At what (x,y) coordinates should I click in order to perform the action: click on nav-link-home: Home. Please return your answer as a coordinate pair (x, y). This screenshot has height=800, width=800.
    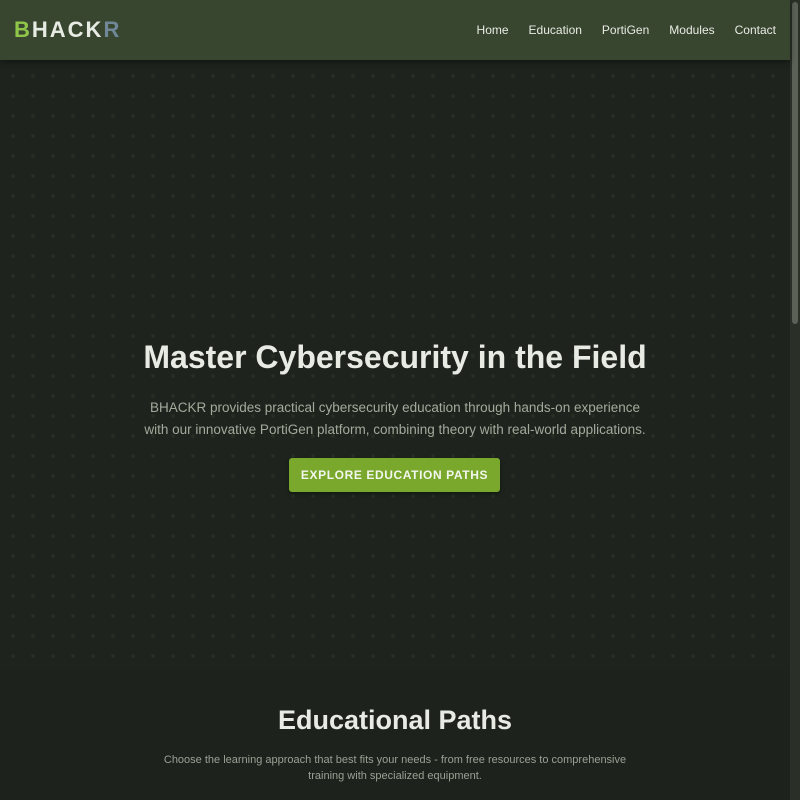
    Looking at the image, I should click on (493, 30).